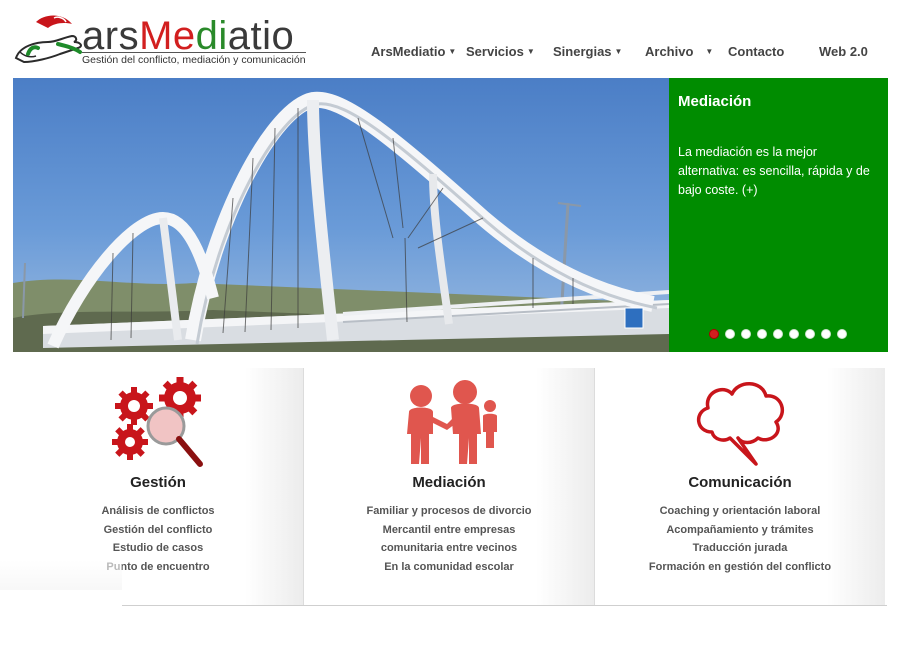 The height and width of the screenshot is (650, 900). I want to click on nav-item-arsmediatio: ArsMediatio ▼, so click(413, 51).